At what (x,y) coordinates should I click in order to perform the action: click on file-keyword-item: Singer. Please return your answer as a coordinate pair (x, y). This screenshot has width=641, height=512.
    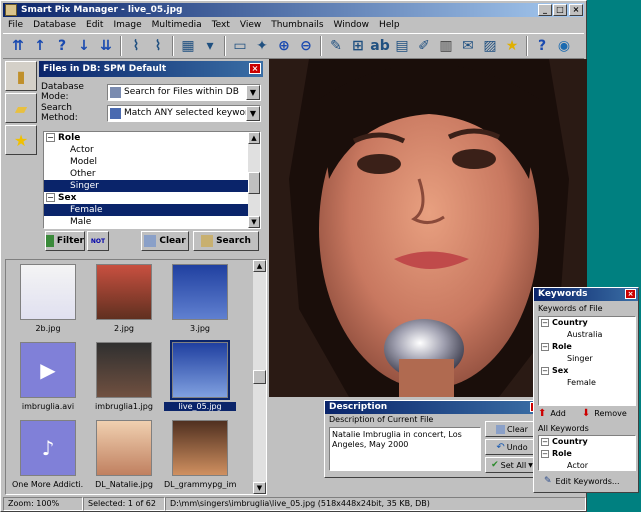
    Looking at the image, I should click on (587, 359).